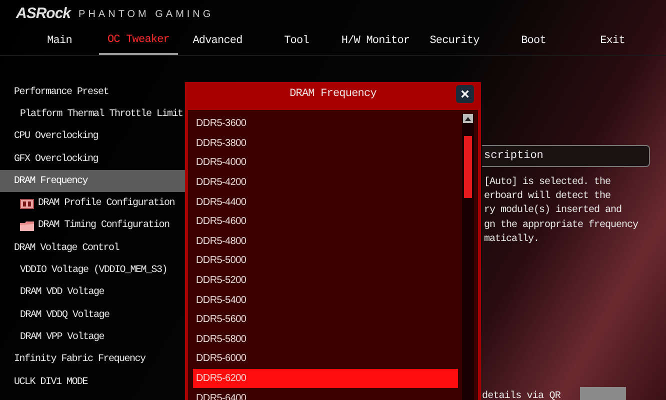  I want to click on nav-tab: Main, so click(59, 41).